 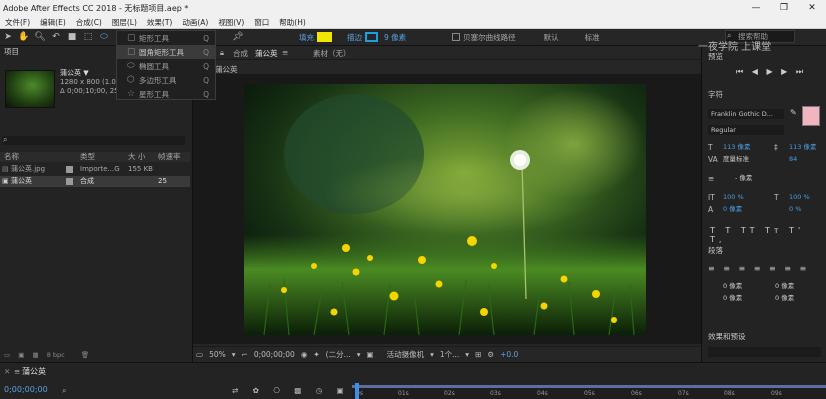 What do you see at coordinates (746, 130) in the screenshot?
I see `font-style-dropdown: Regular` at bounding box center [746, 130].